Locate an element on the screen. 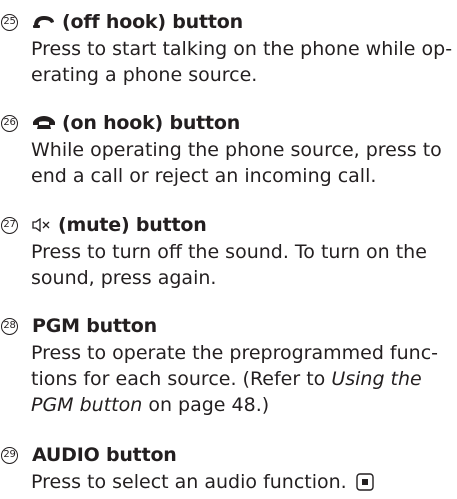 Image resolution: width=457 pixels, height=499 pixels. item-number-badge: 25 is located at coordinates (9, 22).